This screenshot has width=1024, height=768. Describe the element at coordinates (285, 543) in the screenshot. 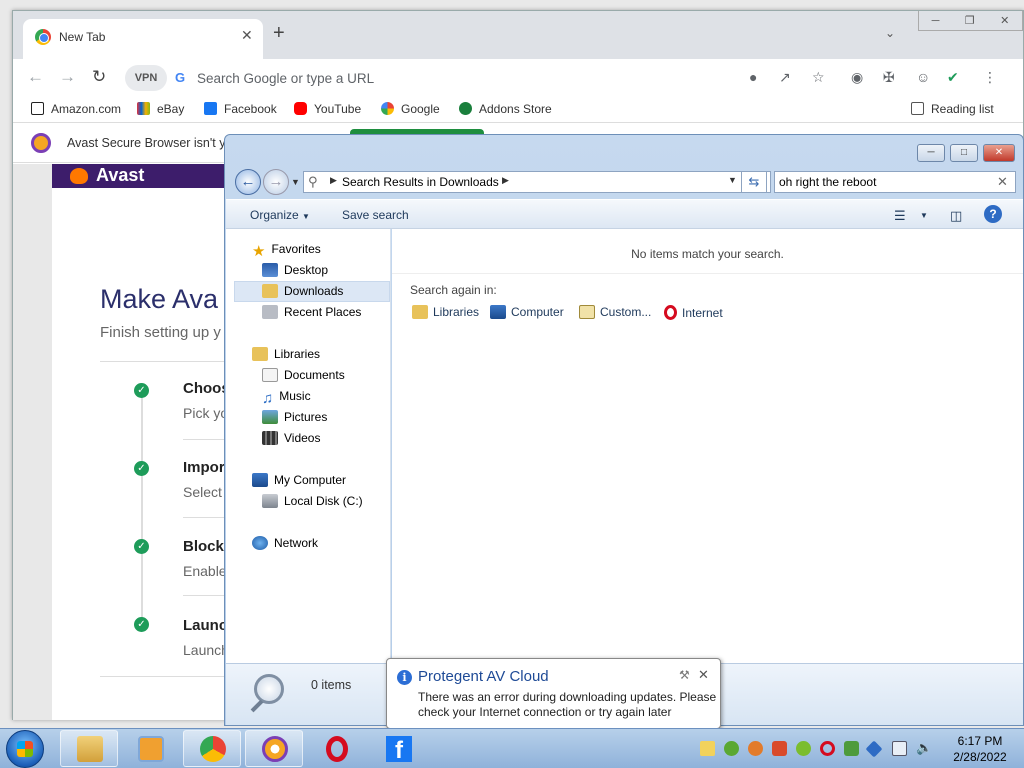

I see `nav-network: Network` at that location.